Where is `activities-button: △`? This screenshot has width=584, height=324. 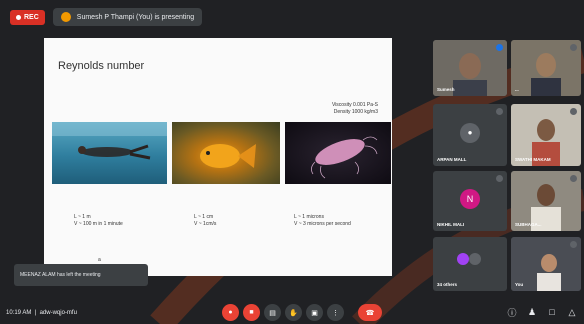
activities-button: △ is located at coordinates (572, 312).